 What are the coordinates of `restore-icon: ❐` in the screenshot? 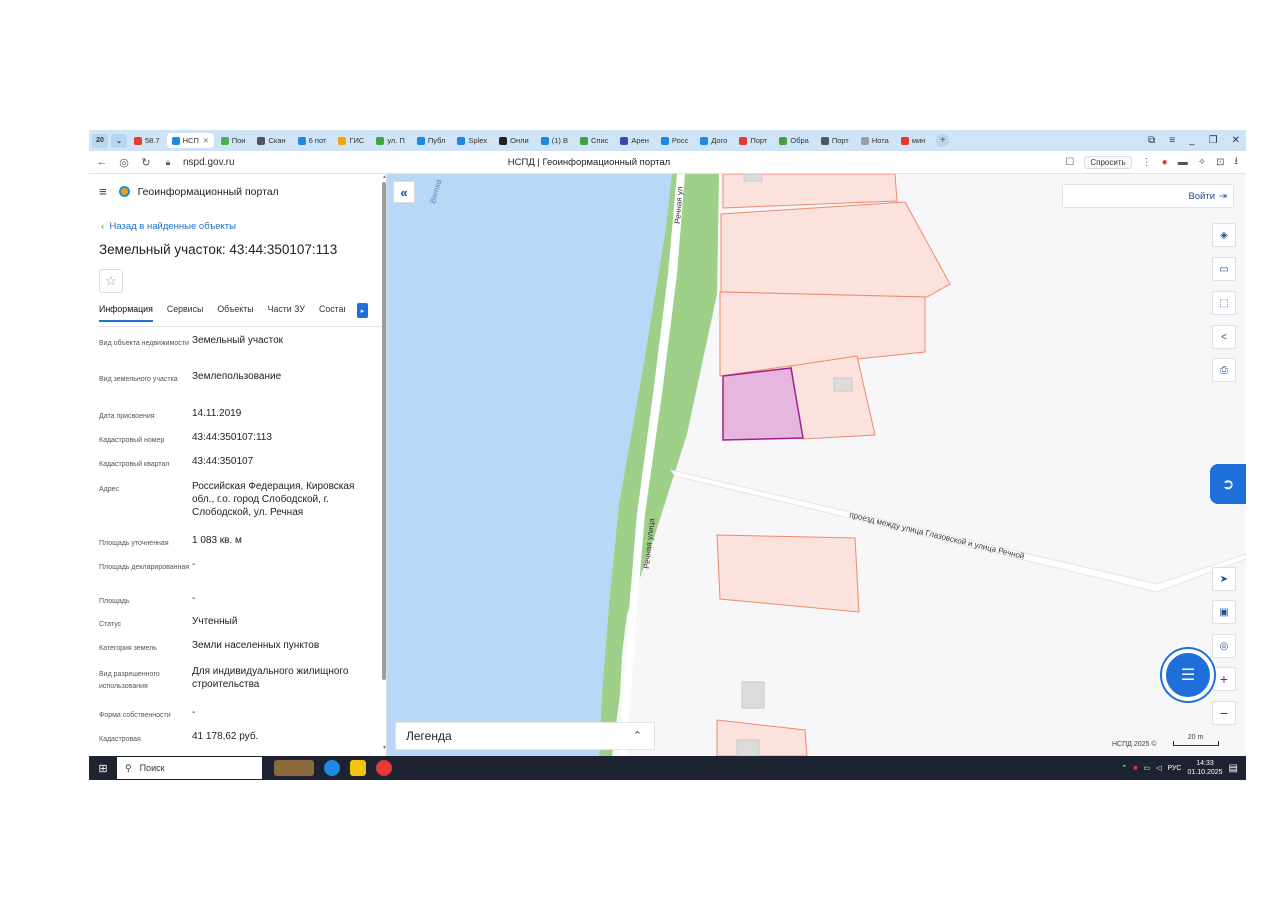 It's located at (1213, 140).